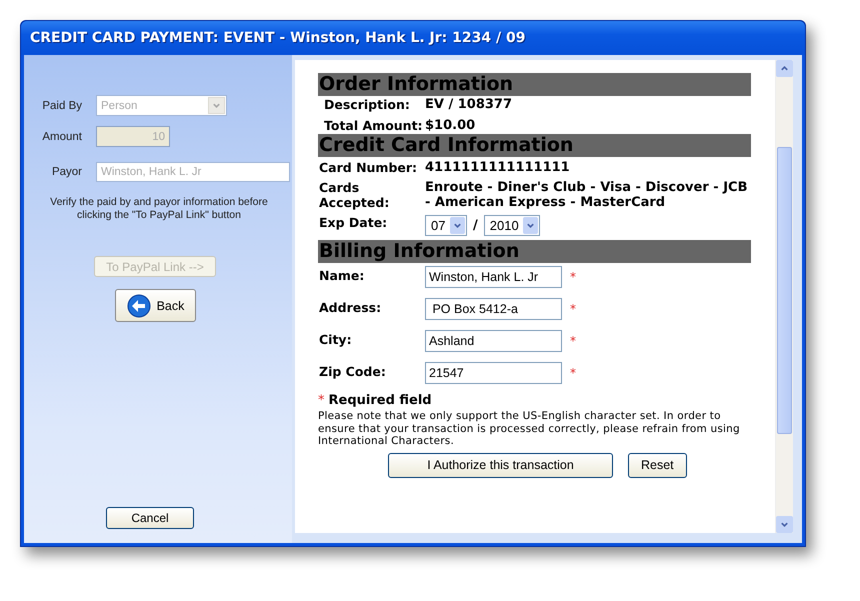 Image resolution: width=860 pixels, height=601 pixels. I want to click on scroll-up-icon, so click(784, 68).